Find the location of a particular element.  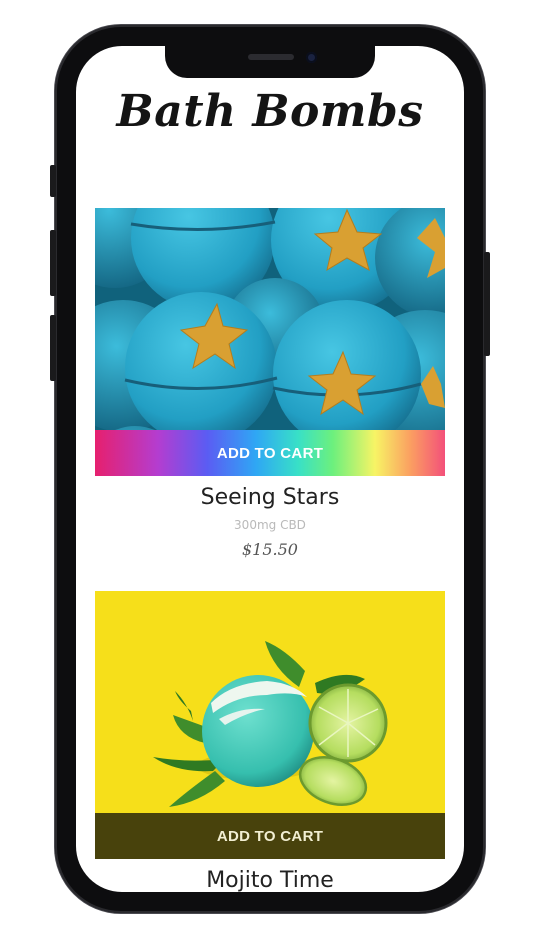

product-name: Mojito Time is located at coordinates (270, 880).